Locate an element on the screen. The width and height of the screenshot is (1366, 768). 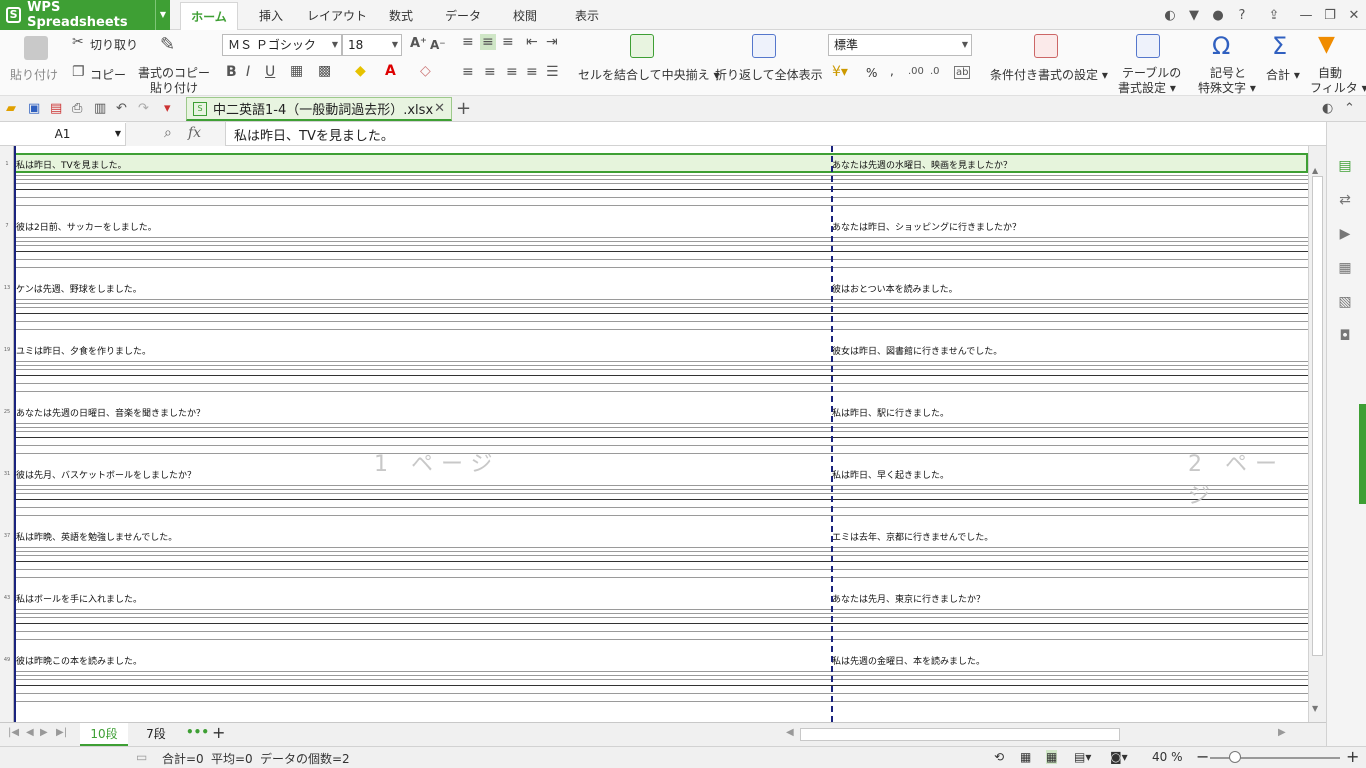
cell-left: 彼は先月、バスケットボールをしましたか？ is located at coordinates (106, 474).